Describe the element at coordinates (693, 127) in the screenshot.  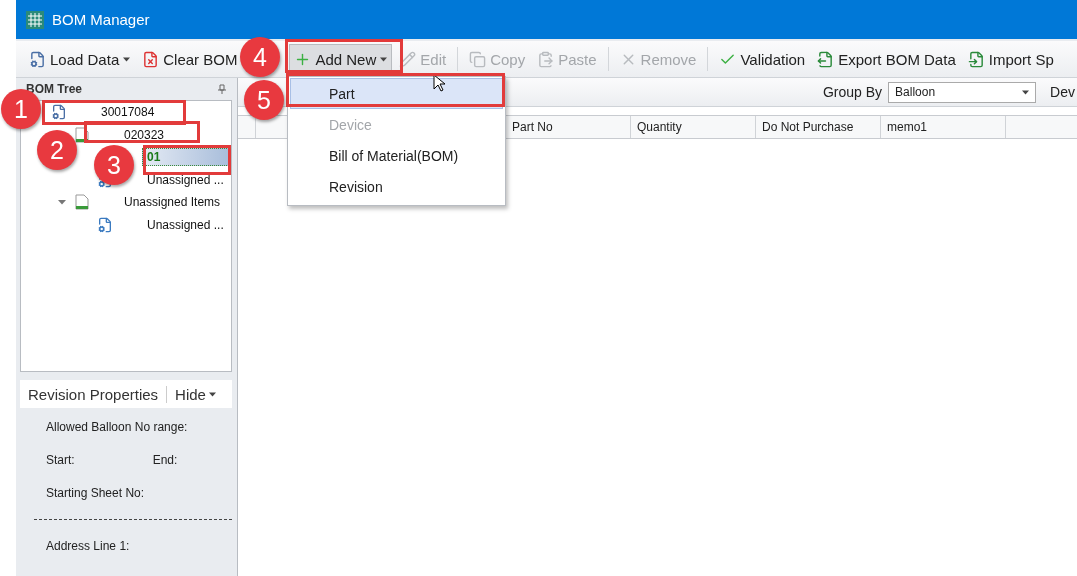
I see `column-header: Quantity` at that location.